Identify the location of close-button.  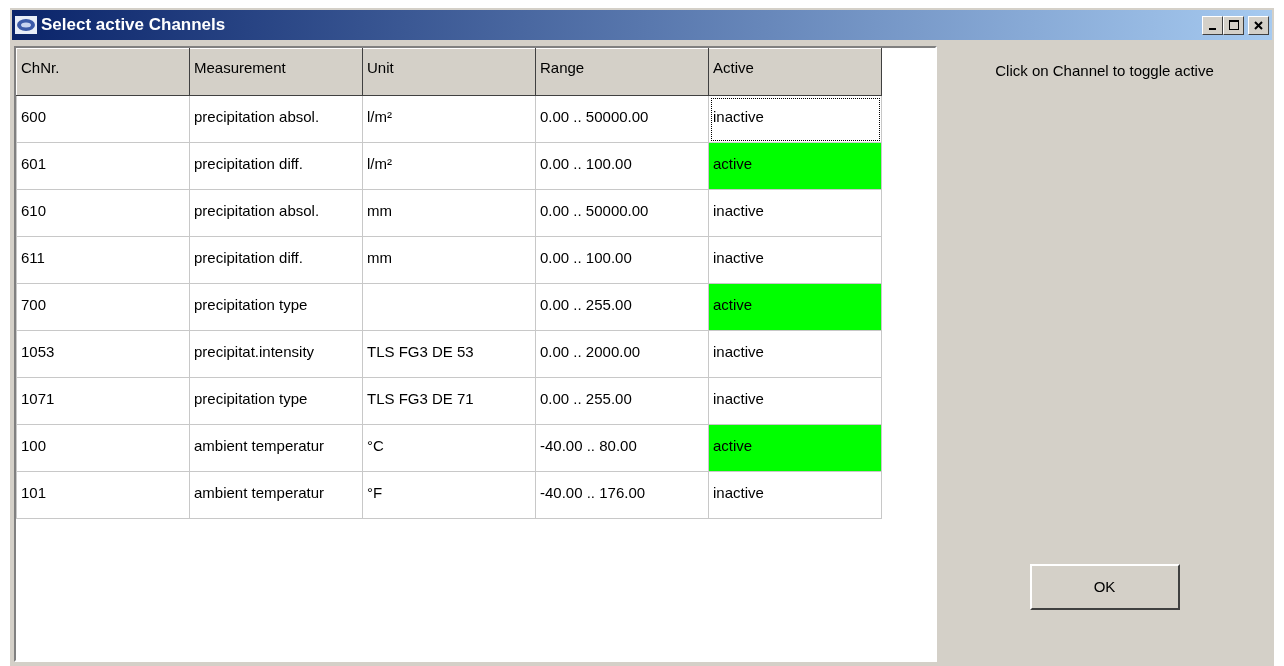
(1258, 25).